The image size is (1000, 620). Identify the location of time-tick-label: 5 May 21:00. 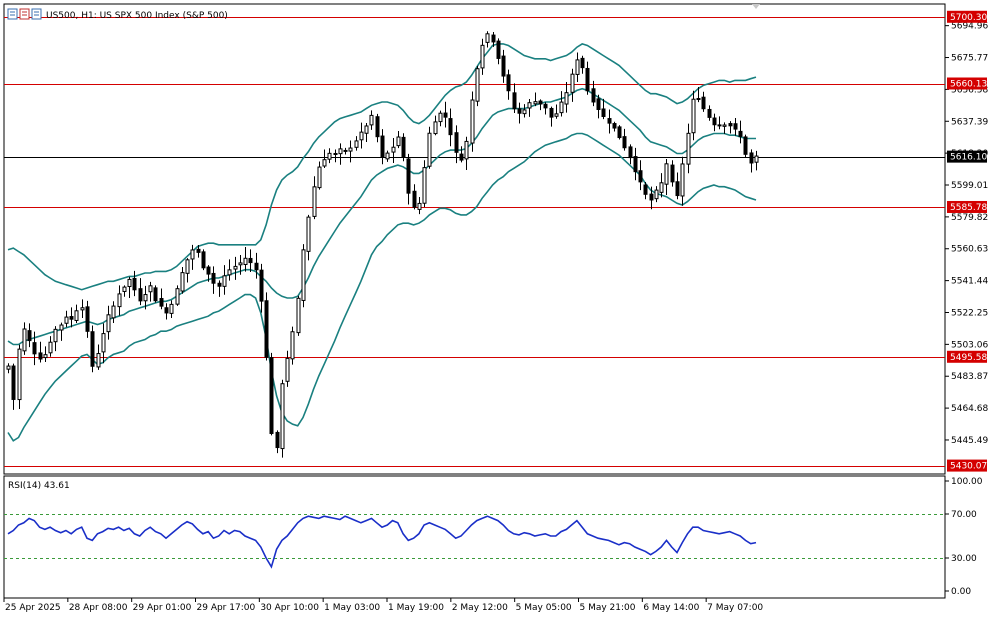
(608, 608).